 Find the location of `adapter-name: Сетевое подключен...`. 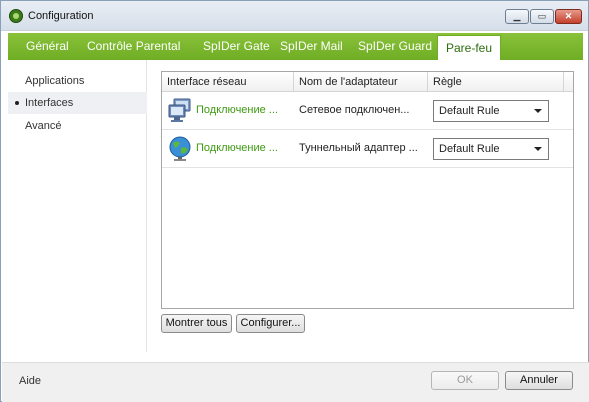

adapter-name: Сетевое подключен... is located at coordinates (354, 110).